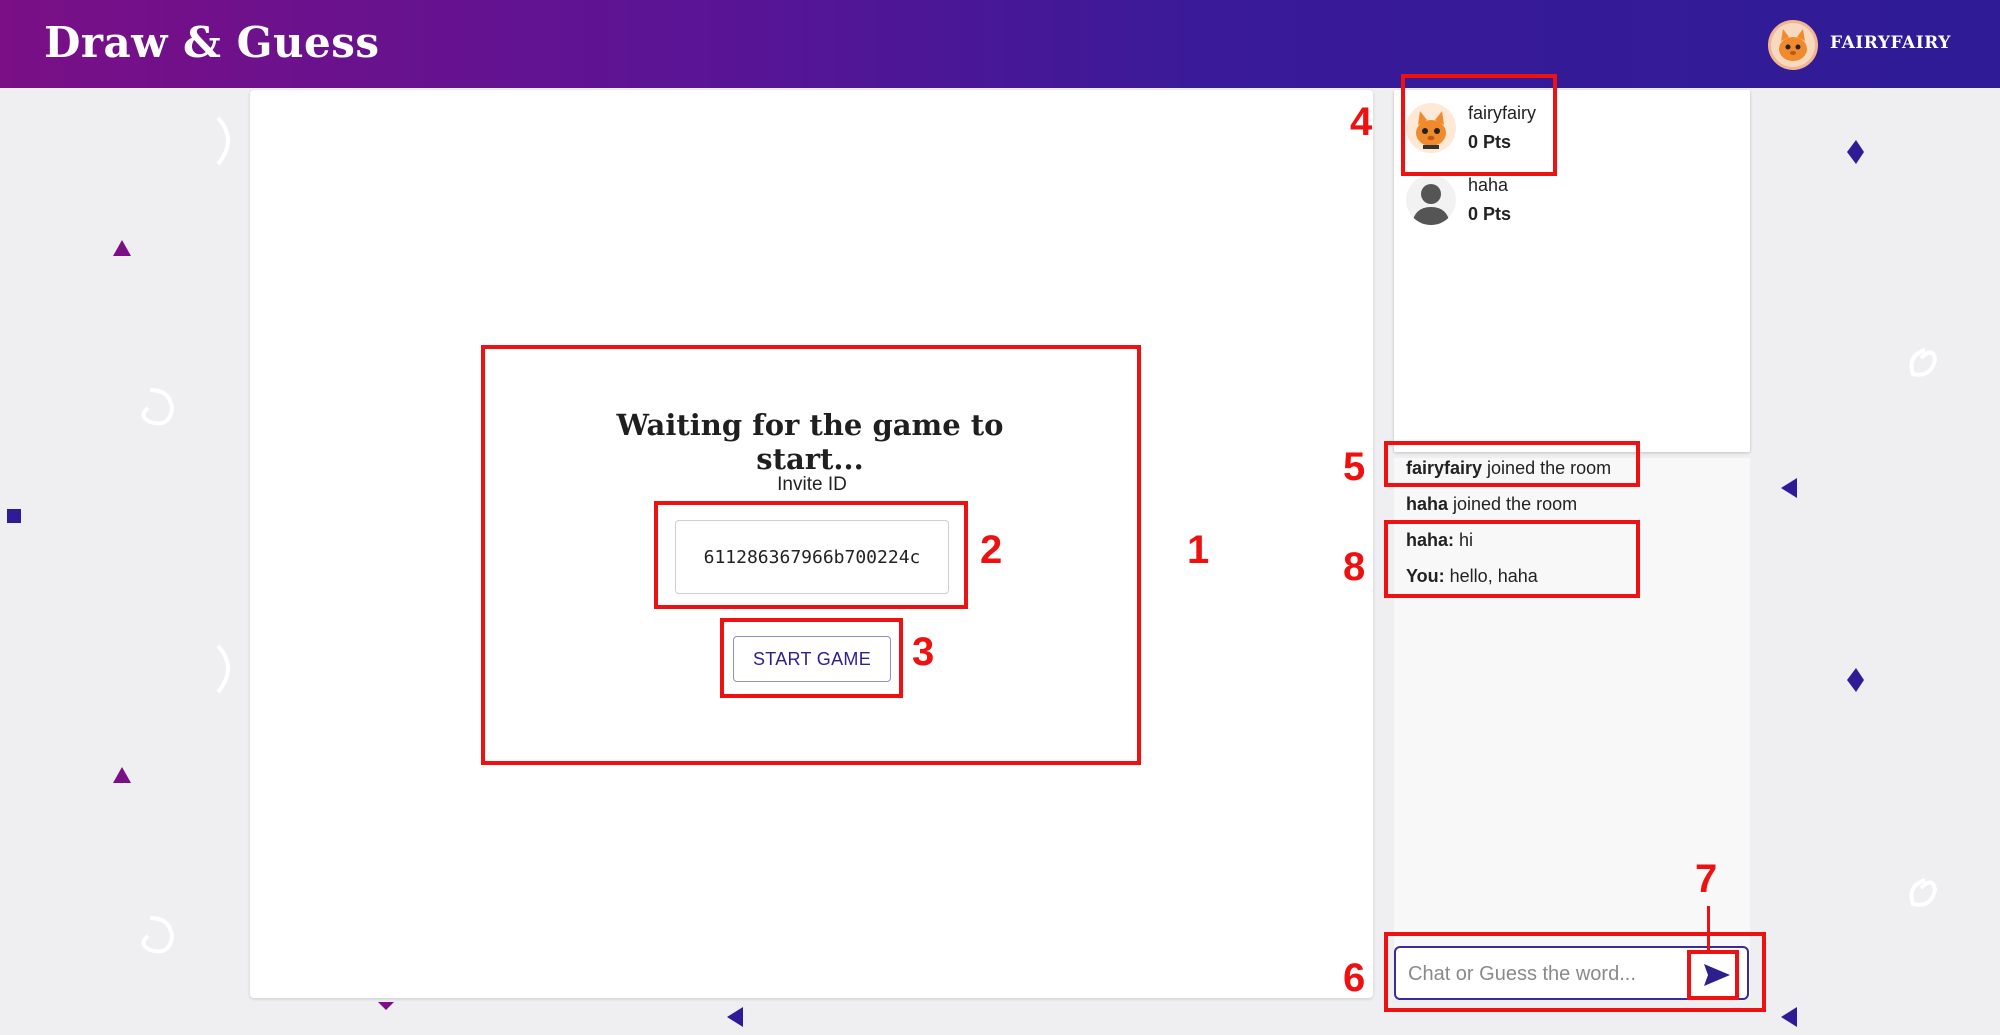 Image resolution: width=2000 pixels, height=1035 pixels. Describe the element at coordinates (991, 550) in the screenshot. I see `annotation-label-2: 2` at that location.